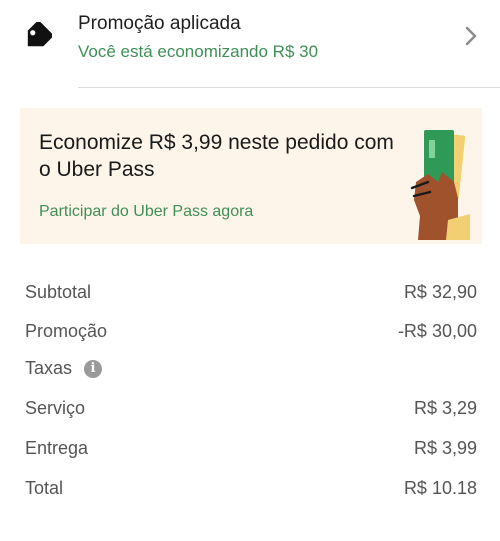  What do you see at coordinates (445, 448) in the screenshot?
I see `entrega-value: R$ 3,99` at bounding box center [445, 448].